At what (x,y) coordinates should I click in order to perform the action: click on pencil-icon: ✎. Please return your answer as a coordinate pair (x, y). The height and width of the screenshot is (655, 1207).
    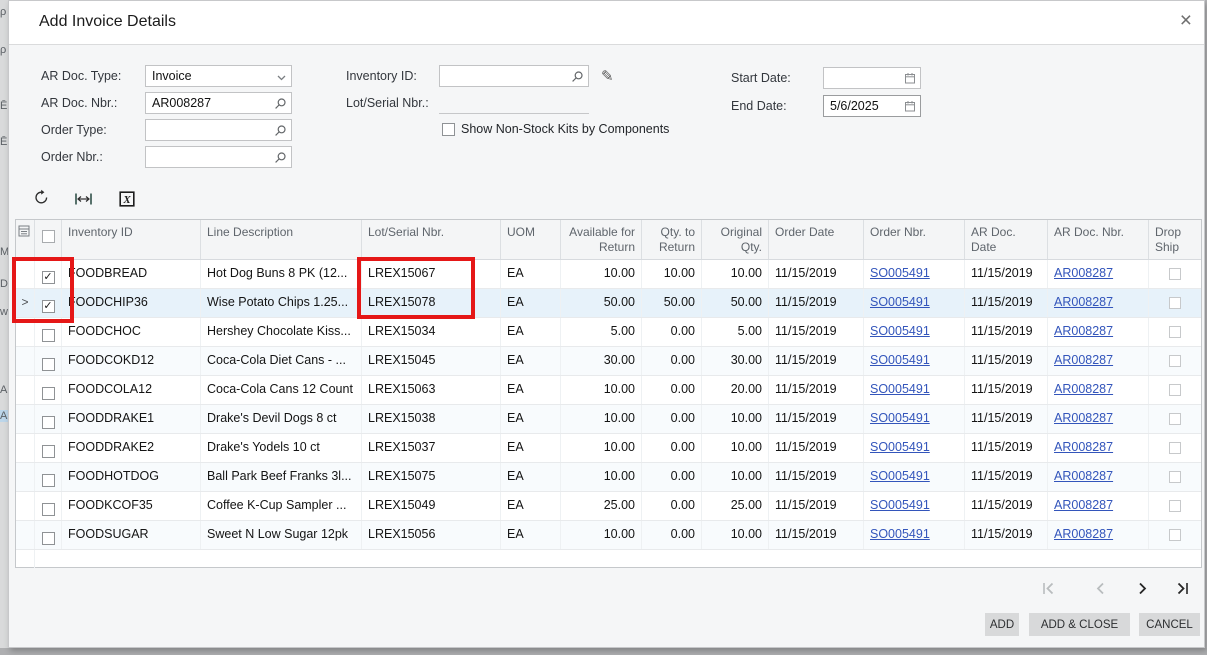
    Looking at the image, I should click on (607, 76).